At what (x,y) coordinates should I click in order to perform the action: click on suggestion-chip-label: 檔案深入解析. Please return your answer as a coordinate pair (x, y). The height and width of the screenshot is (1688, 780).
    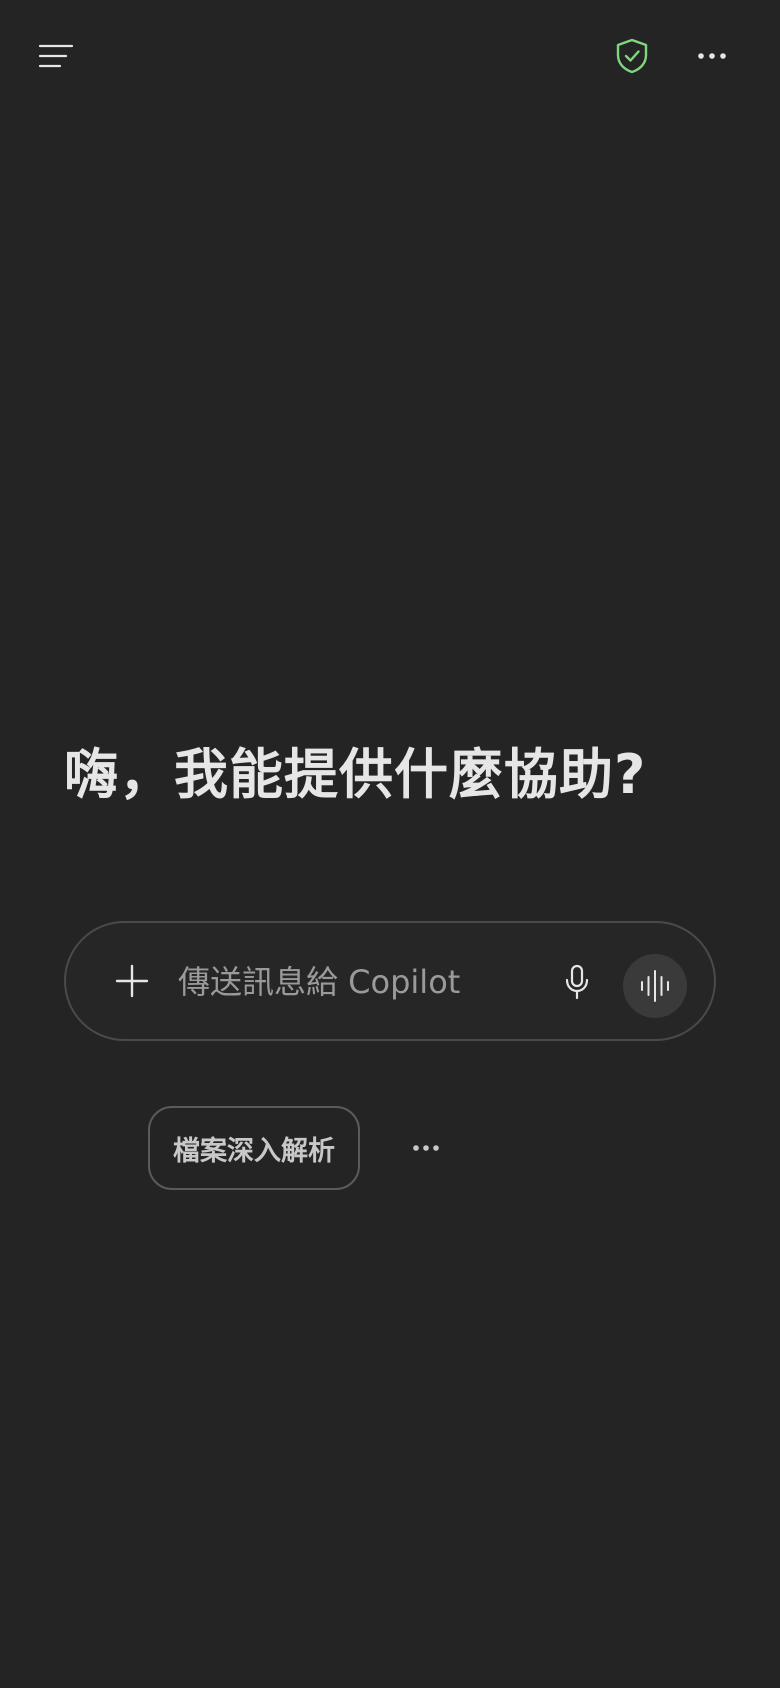
    Looking at the image, I should click on (254, 1151).